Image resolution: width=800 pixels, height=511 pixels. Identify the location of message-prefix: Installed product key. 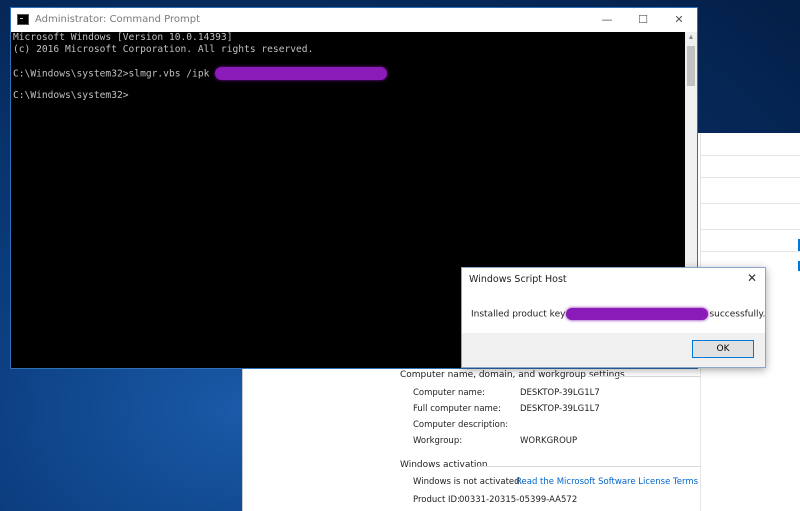
(518, 314).